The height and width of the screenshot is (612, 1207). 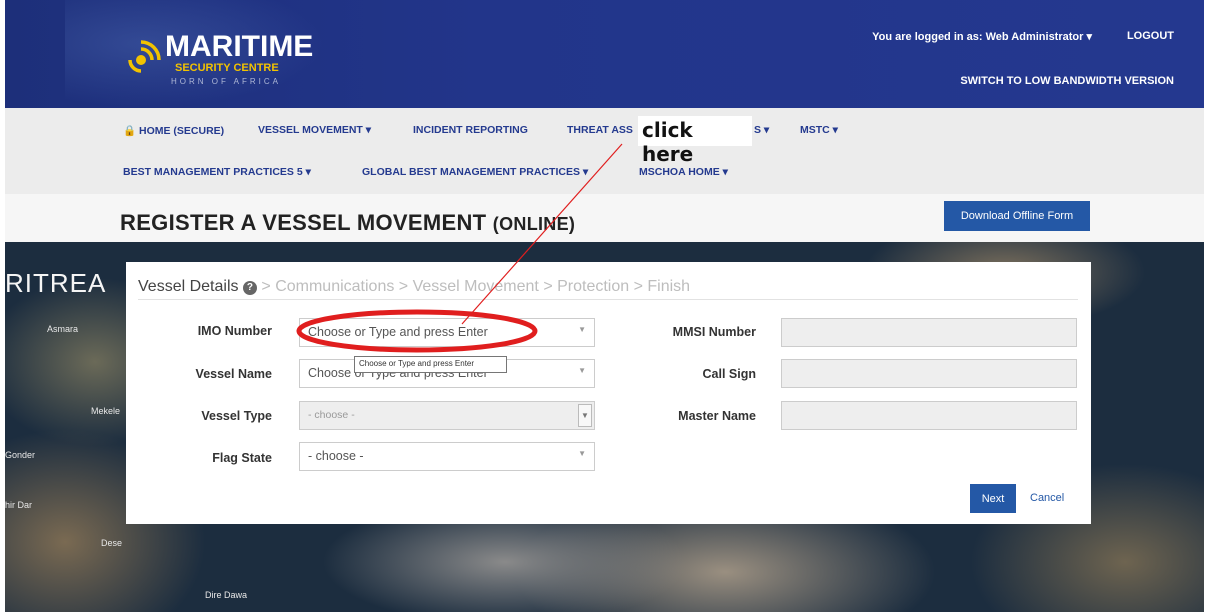 I want to click on map-city-label: Dese, so click(x=112, y=543).